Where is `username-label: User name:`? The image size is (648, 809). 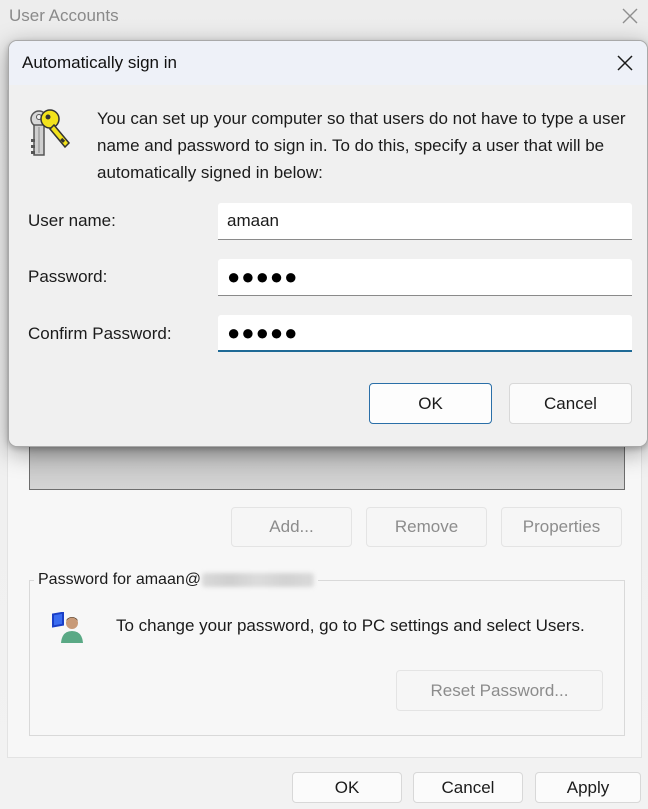
username-label: User name: is located at coordinates (72, 220).